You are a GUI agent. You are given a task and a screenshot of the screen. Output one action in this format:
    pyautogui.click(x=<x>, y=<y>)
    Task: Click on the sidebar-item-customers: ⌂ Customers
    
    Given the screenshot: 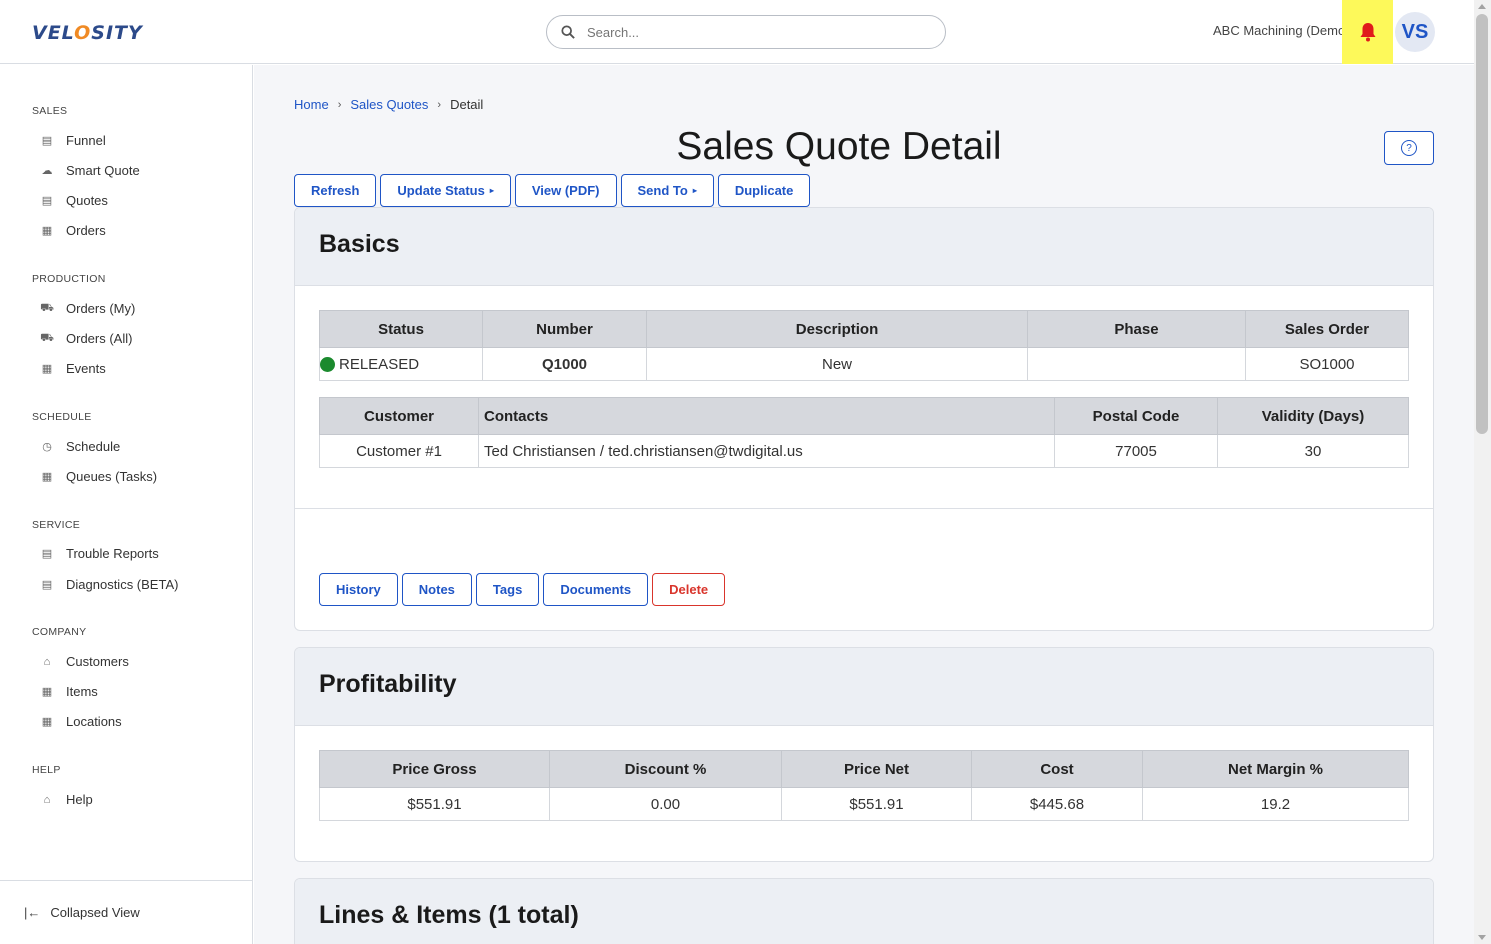 What is the action you would take?
    pyautogui.click(x=84, y=661)
    